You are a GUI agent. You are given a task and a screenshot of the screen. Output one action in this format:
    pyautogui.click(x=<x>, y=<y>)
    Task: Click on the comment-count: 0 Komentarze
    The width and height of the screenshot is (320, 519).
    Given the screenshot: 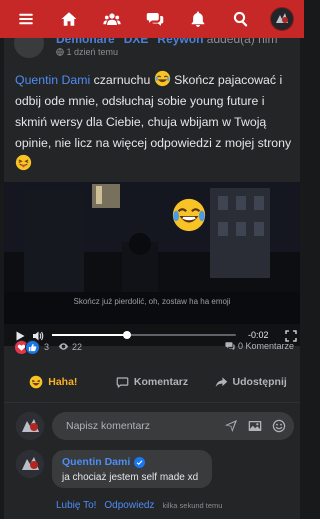 What is the action you would take?
    pyautogui.click(x=259, y=346)
    